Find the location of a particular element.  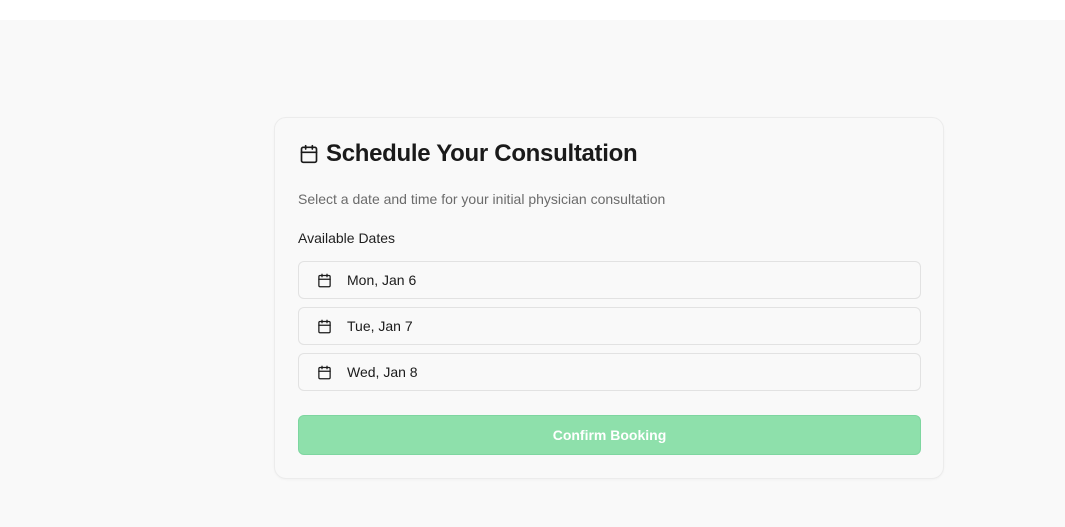

available-dates-label: Available Dates is located at coordinates (347, 238).